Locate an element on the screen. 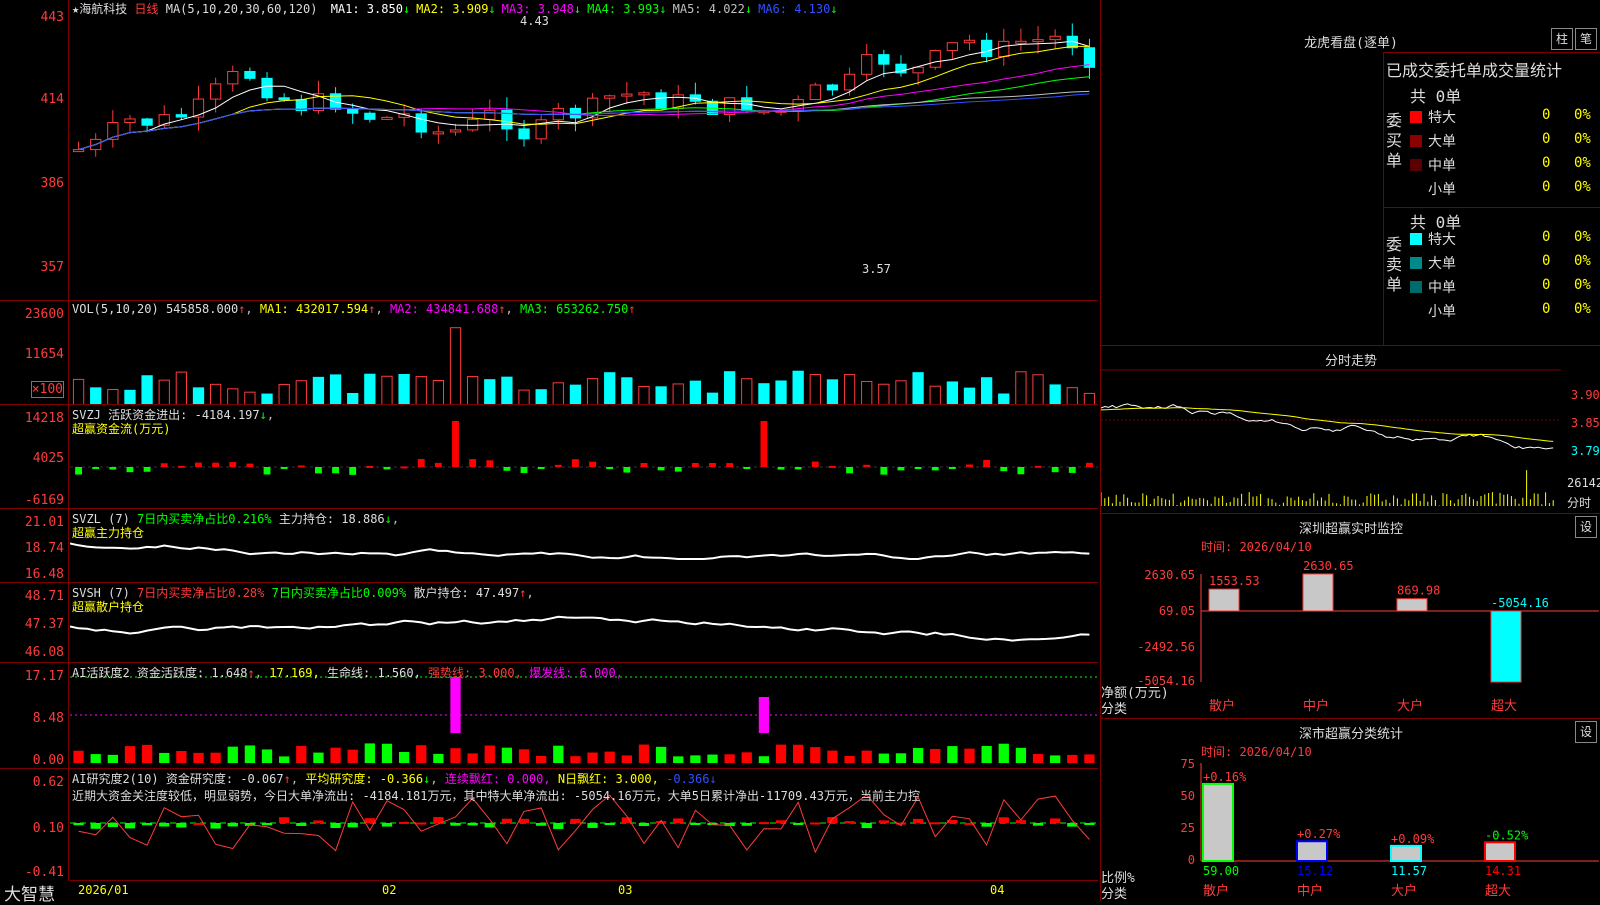  vol-ma2: MA2: 434841.688 is located at coordinates (444, 309).